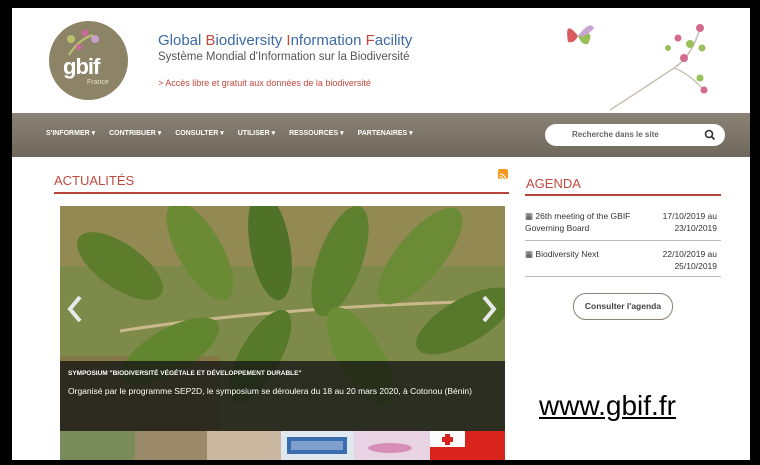  What do you see at coordinates (98, 82) in the screenshot?
I see `logo-subtext: France` at bounding box center [98, 82].